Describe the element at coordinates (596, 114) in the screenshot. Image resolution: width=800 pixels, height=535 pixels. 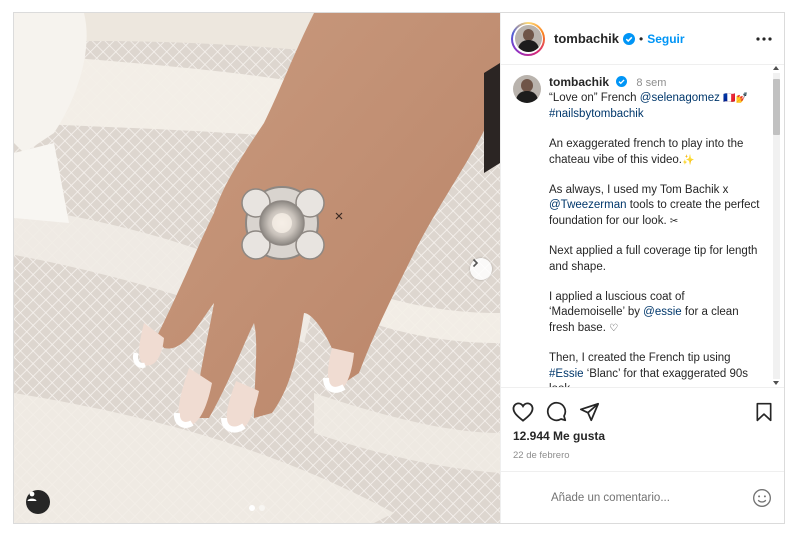
I see `hashtag-link: #nailsbytombachik` at that location.